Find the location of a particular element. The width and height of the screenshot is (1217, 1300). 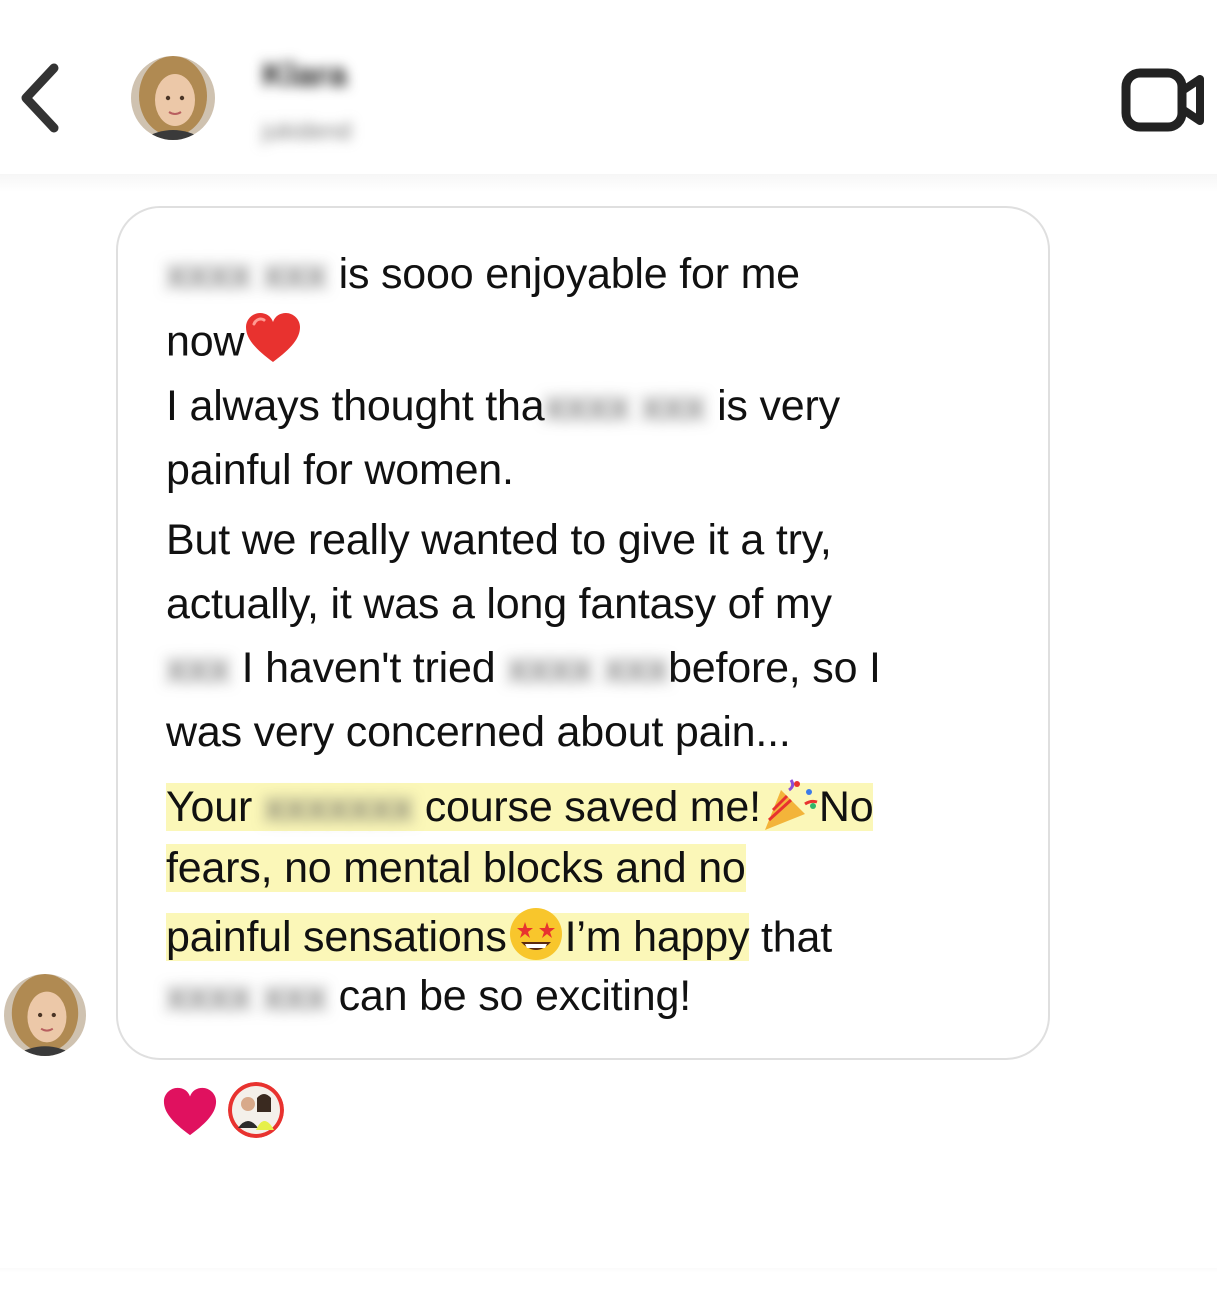

back-button is located at coordinates (40, 98).